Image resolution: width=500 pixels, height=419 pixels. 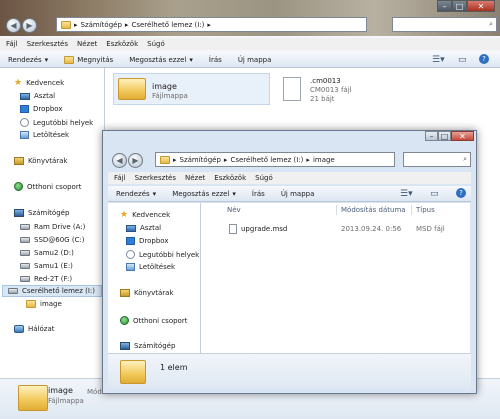 What do you see at coordinates (51, 135) in the screenshot?
I see `nav-label: Letöltések` at bounding box center [51, 135].